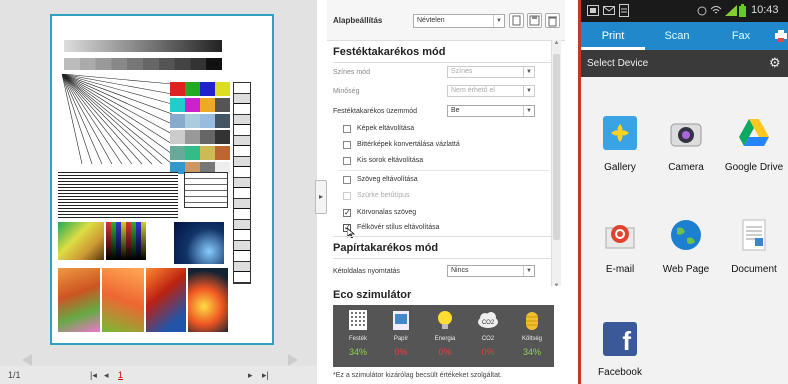 Image resolution: width=788 pixels, height=384 pixels. Describe the element at coordinates (445, 352) in the screenshot. I see `eco-energy-value: 0%` at that location.